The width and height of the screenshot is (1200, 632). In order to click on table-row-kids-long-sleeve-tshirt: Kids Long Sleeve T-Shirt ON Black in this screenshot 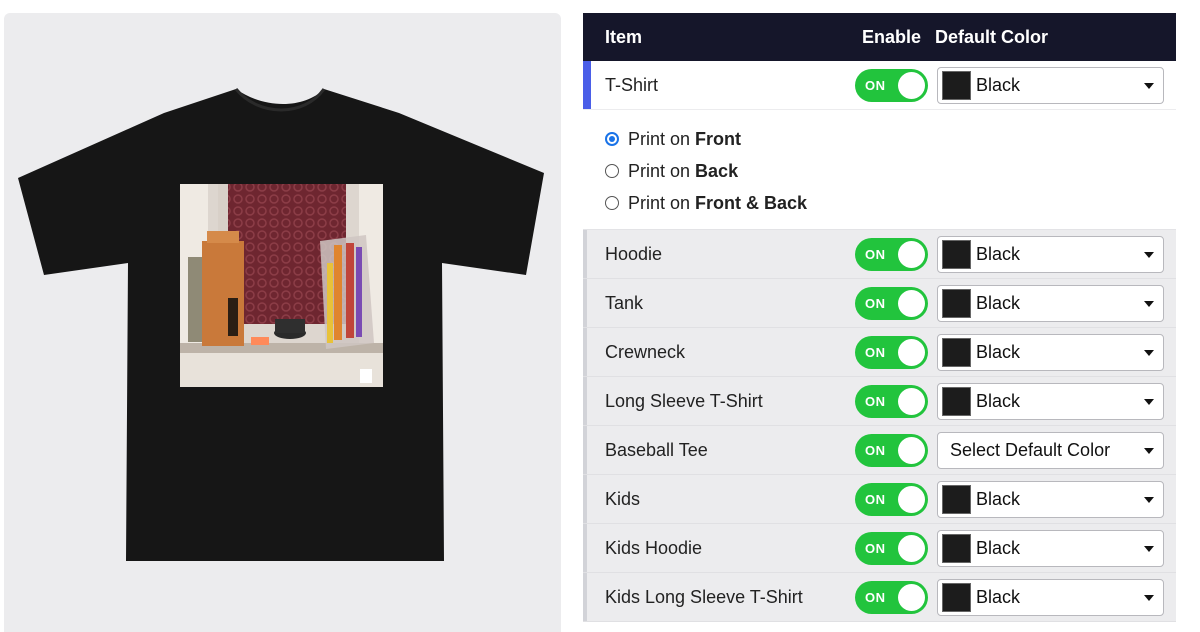, I will do `click(879, 597)`.